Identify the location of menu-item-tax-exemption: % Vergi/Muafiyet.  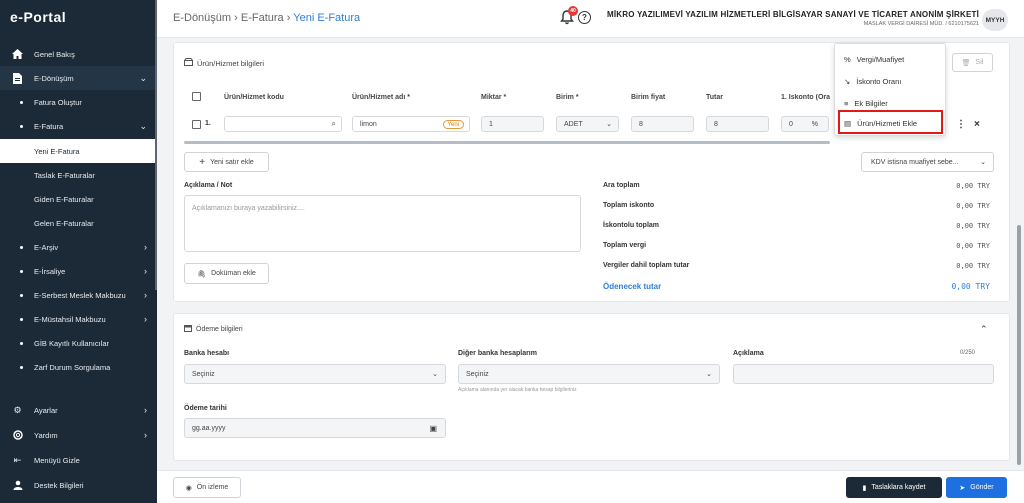
(874, 59).